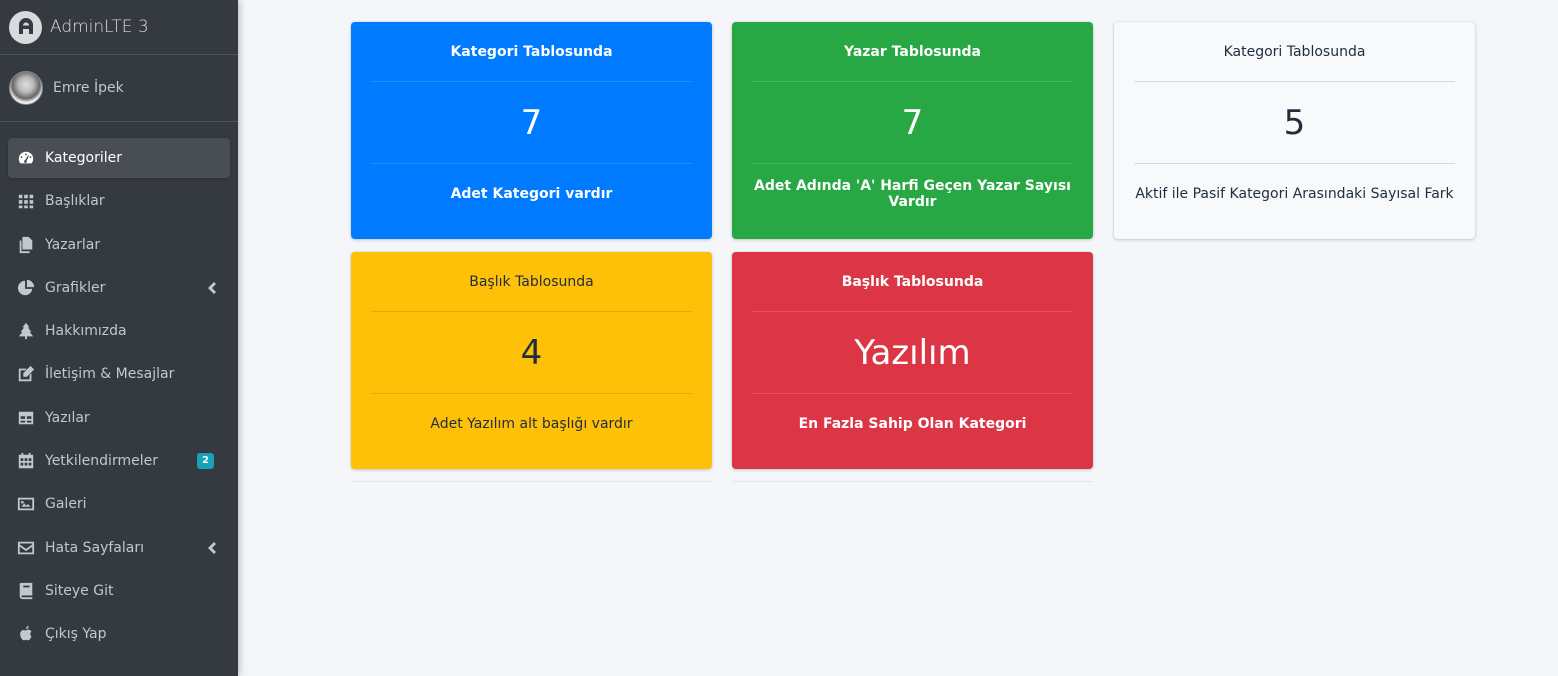 This screenshot has width=1558, height=676. Describe the element at coordinates (88, 88) in the screenshot. I see `user-name: Emre İpek` at that location.